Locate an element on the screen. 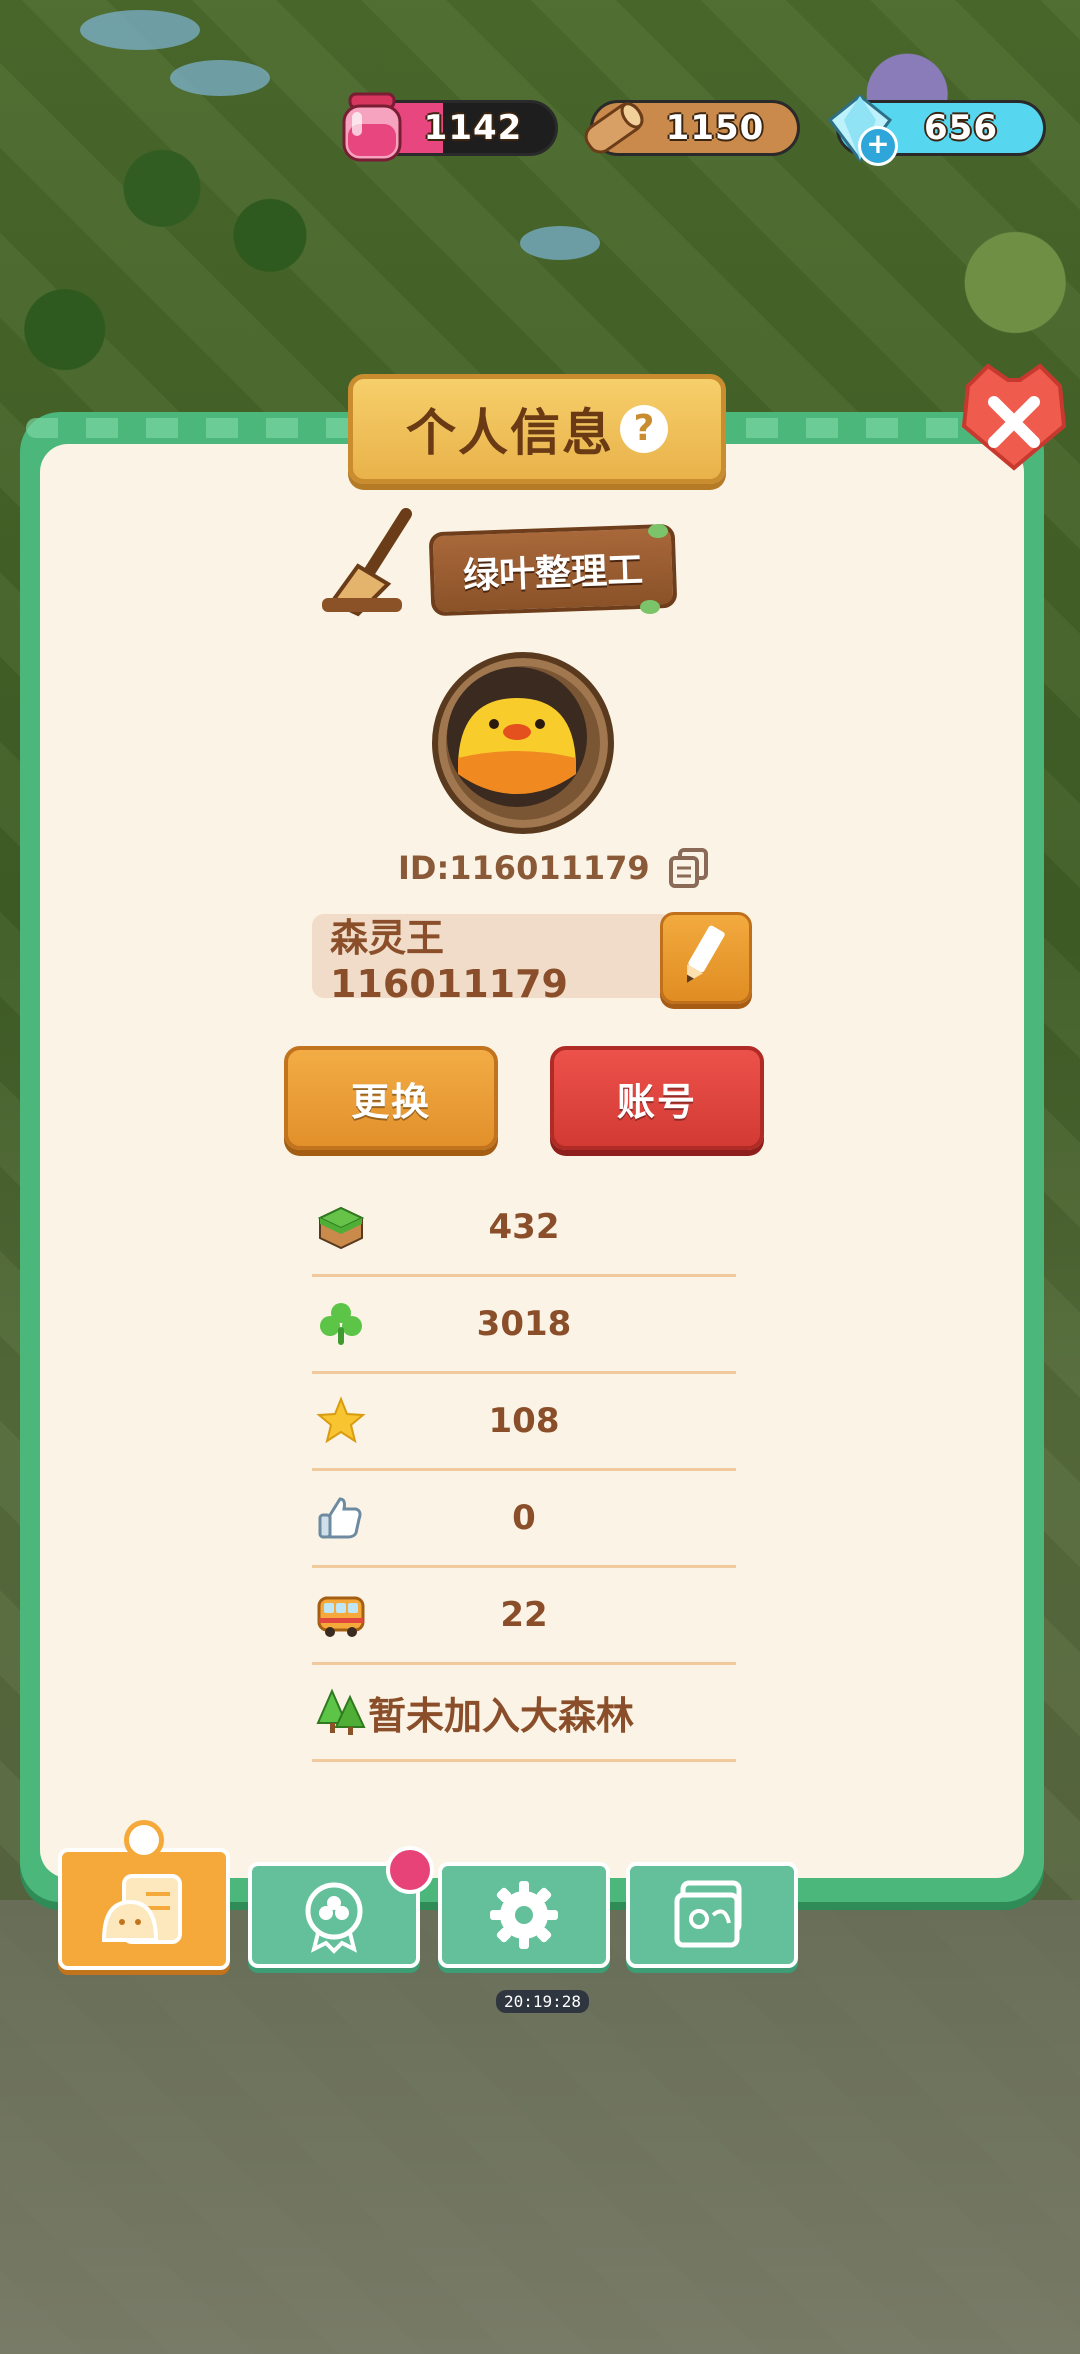 The width and height of the screenshot is (1080, 2354). grass-block-icon is located at coordinates (341, 1228).